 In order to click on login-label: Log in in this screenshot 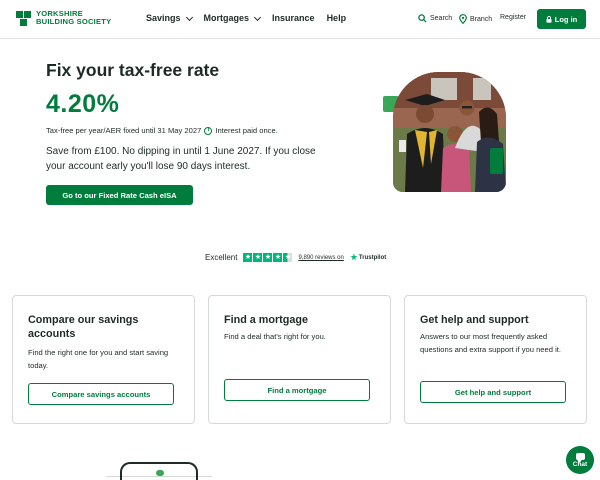, I will do `click(566, 19)`.